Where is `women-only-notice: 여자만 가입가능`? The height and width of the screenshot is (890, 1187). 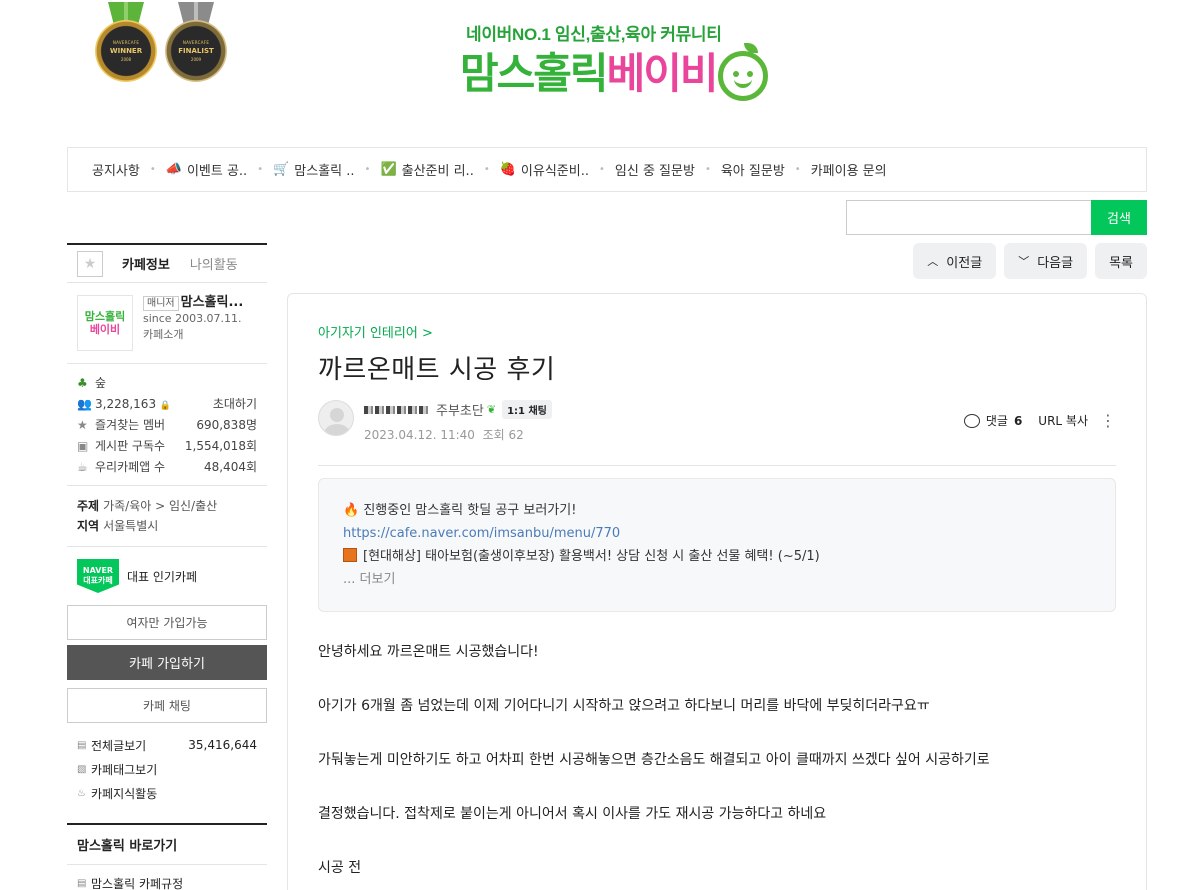
women-only-notice: 여자만 가입가능 is located at coordinates (167, 622).